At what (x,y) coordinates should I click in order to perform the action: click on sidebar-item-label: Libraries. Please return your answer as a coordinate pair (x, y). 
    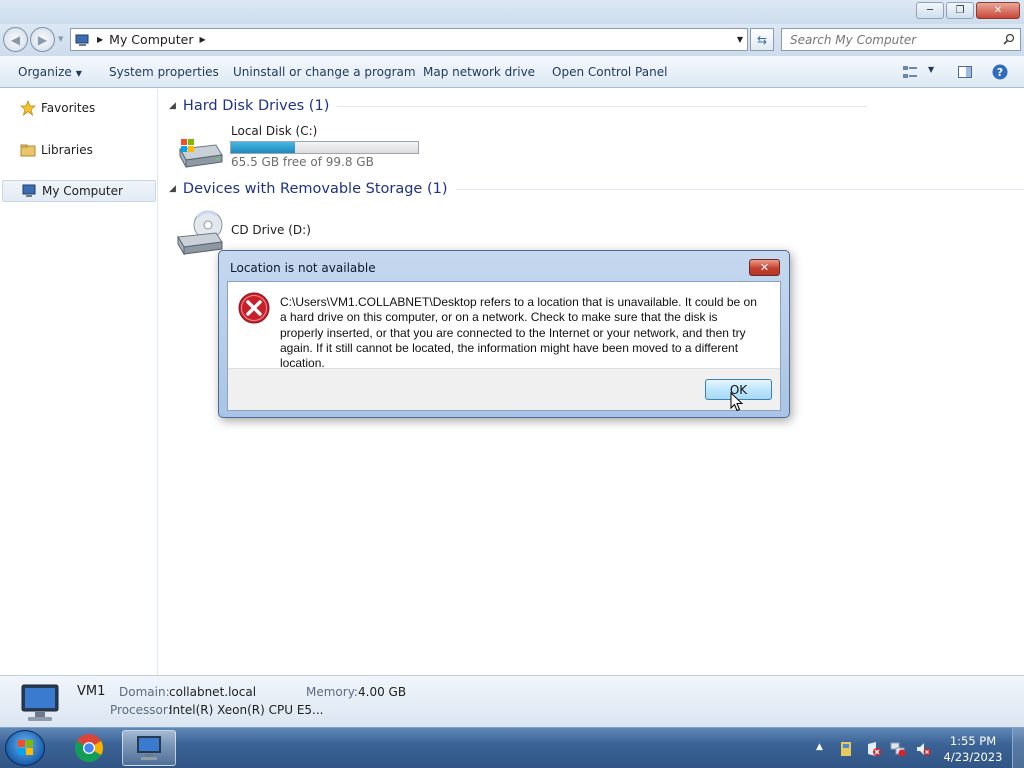
    Looking at the image, I should click on (67, 150).